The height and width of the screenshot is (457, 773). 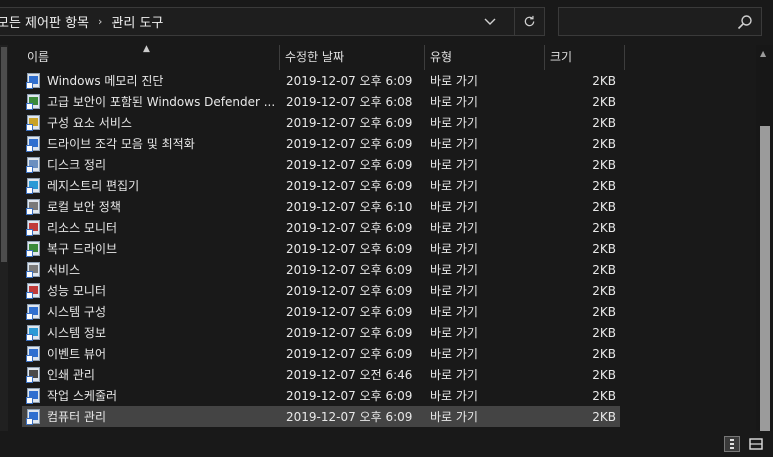 I want to click on disk-cleanup-icon, so click(x=34, y=164).